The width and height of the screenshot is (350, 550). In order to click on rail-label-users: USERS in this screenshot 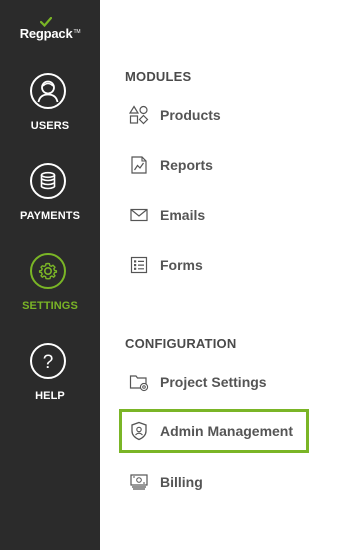, I will do `click(50, 126)`.